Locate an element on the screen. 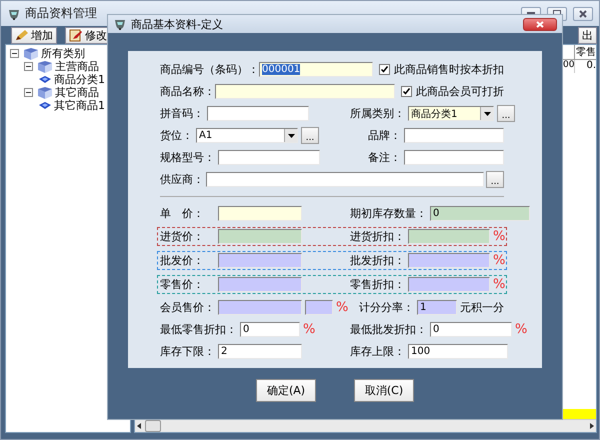 This screenshot has width=600, height=440. tree-item: 其它商品 is located at coordinates (77, 92).